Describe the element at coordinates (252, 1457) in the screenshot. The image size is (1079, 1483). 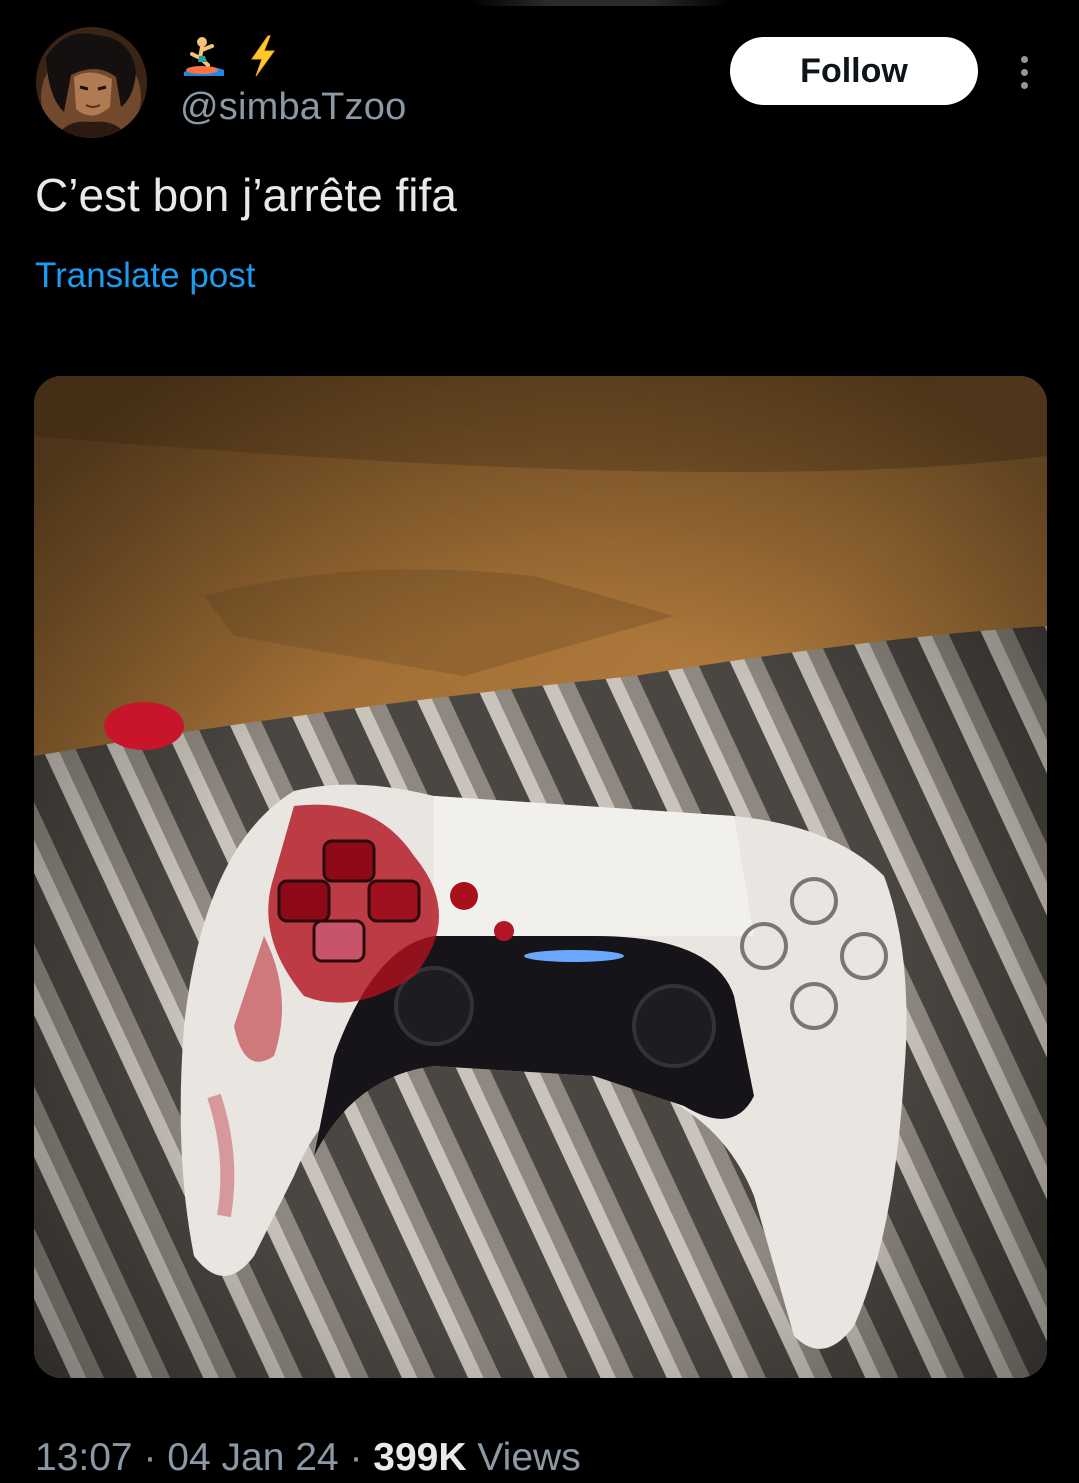
I see `post-date: 04 Jan 24` at that location.